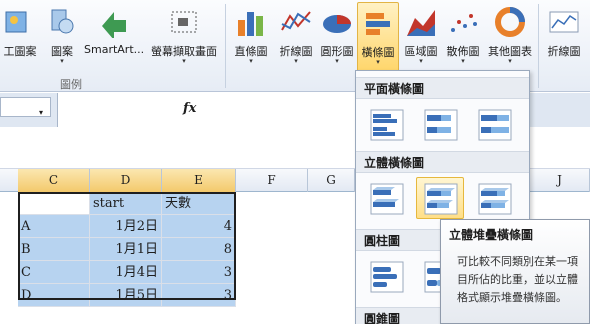  What do you see at coordinates (54, 295) in the screenshot?
I see `cell-c5: D` at bounding box center [54, 295].